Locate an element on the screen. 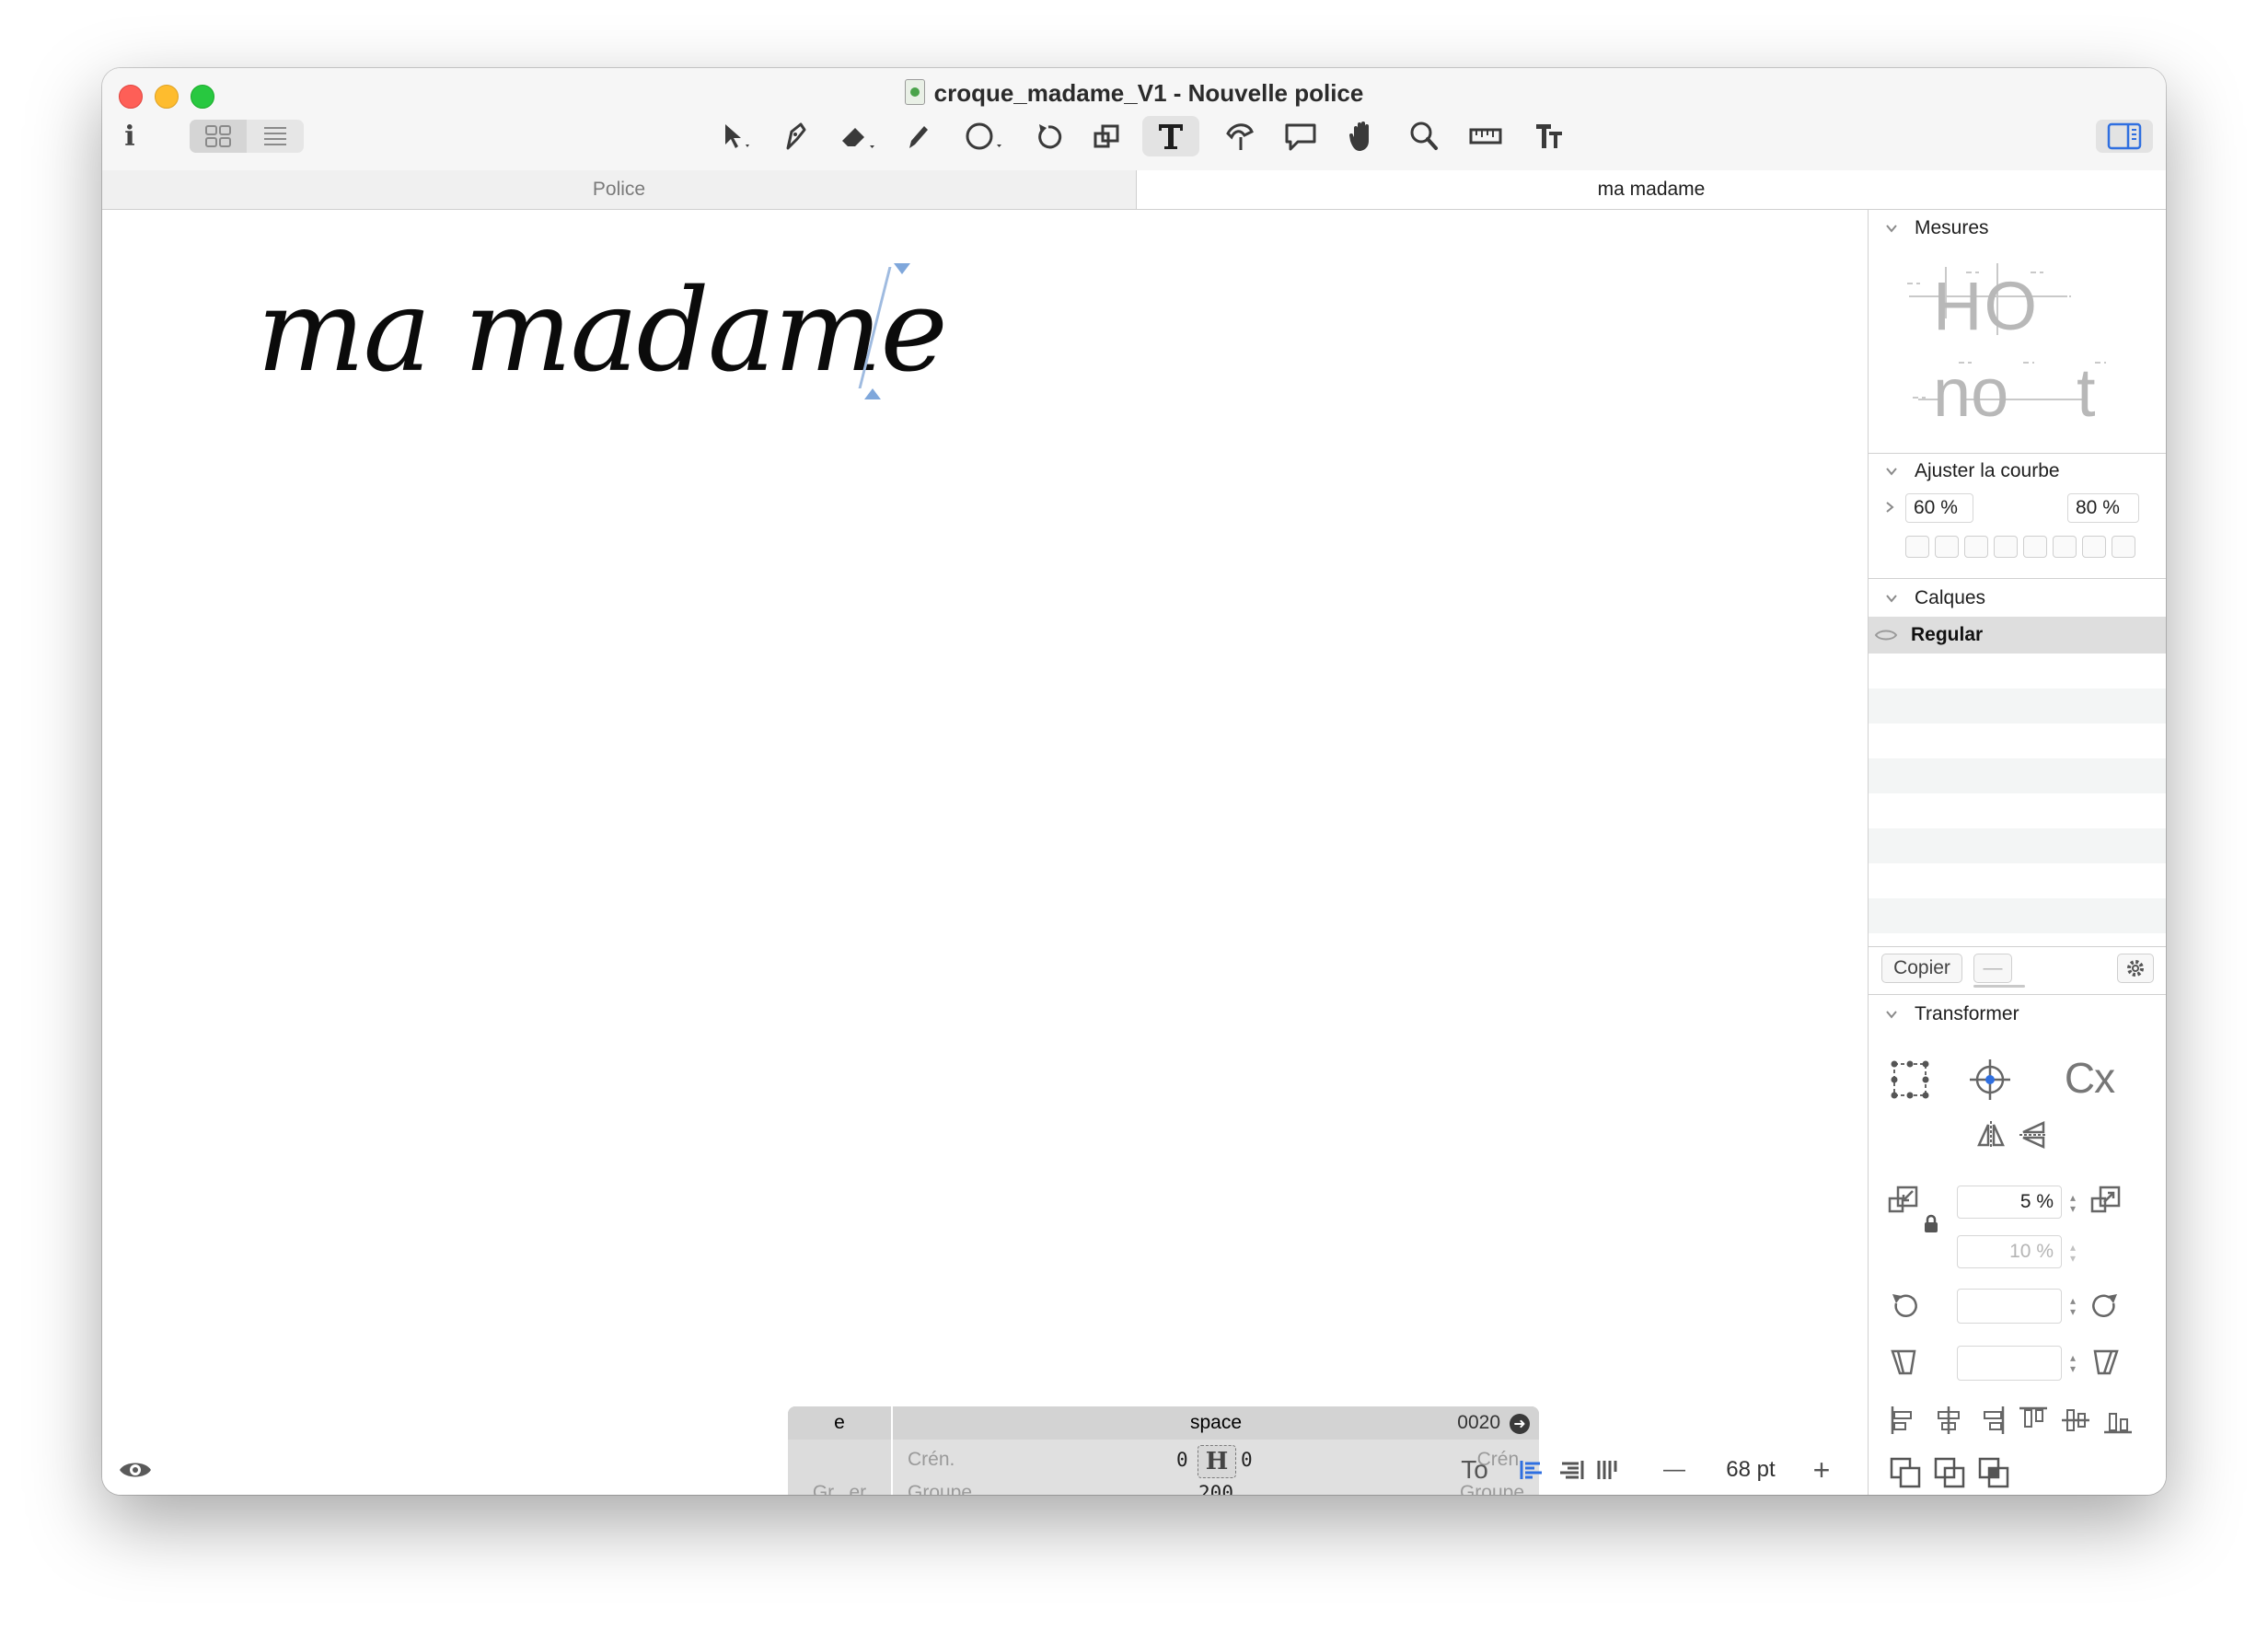 Image resolution: width=2268 pixels, height=1631 pixels. grid-view-button is located at coordinates (218, 136).